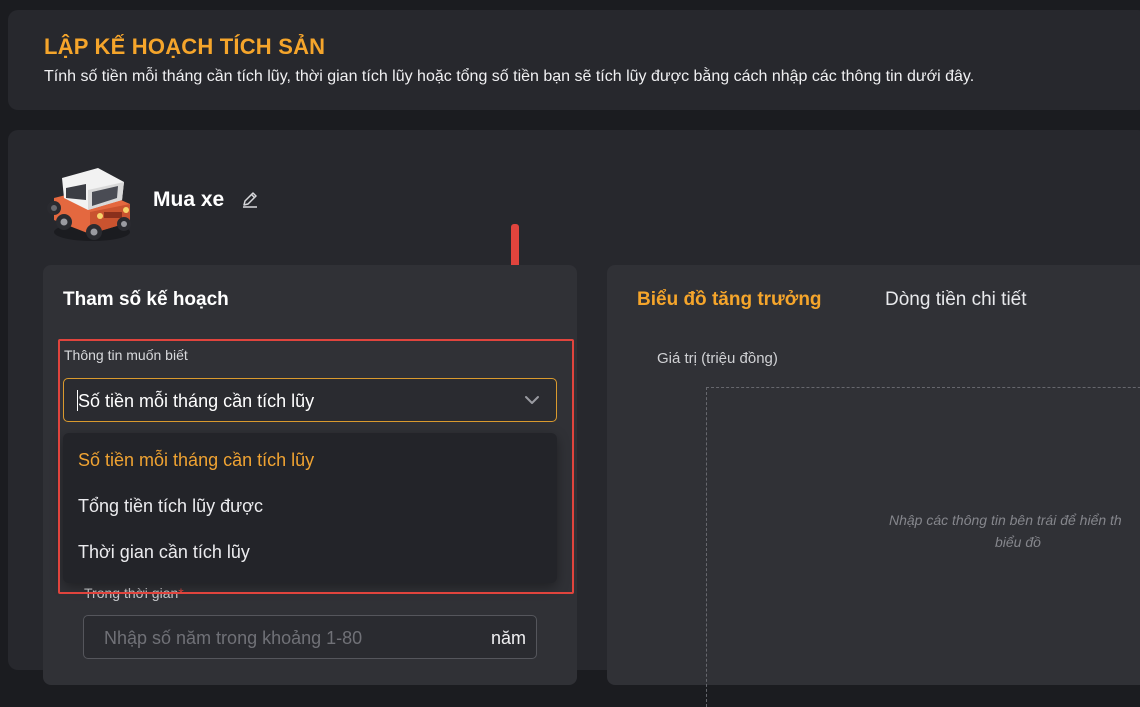 The image size is (1140, 707). Describe the element at coordinates (729, 300) in the screenshot. I see `tab-growth-chart: Biểu đồ tăng trưởng` at that location.